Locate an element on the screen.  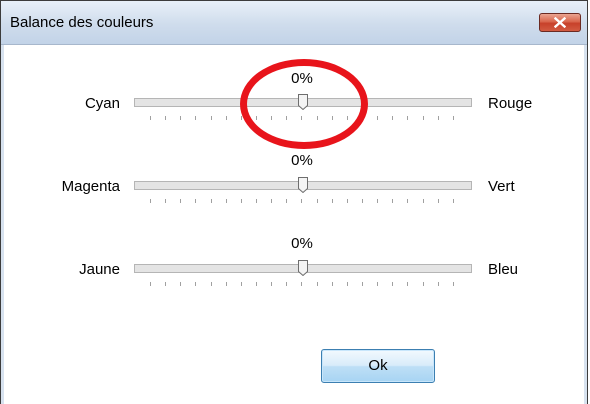
slider-right-label: Rouge is located at coordinates (510, 103).